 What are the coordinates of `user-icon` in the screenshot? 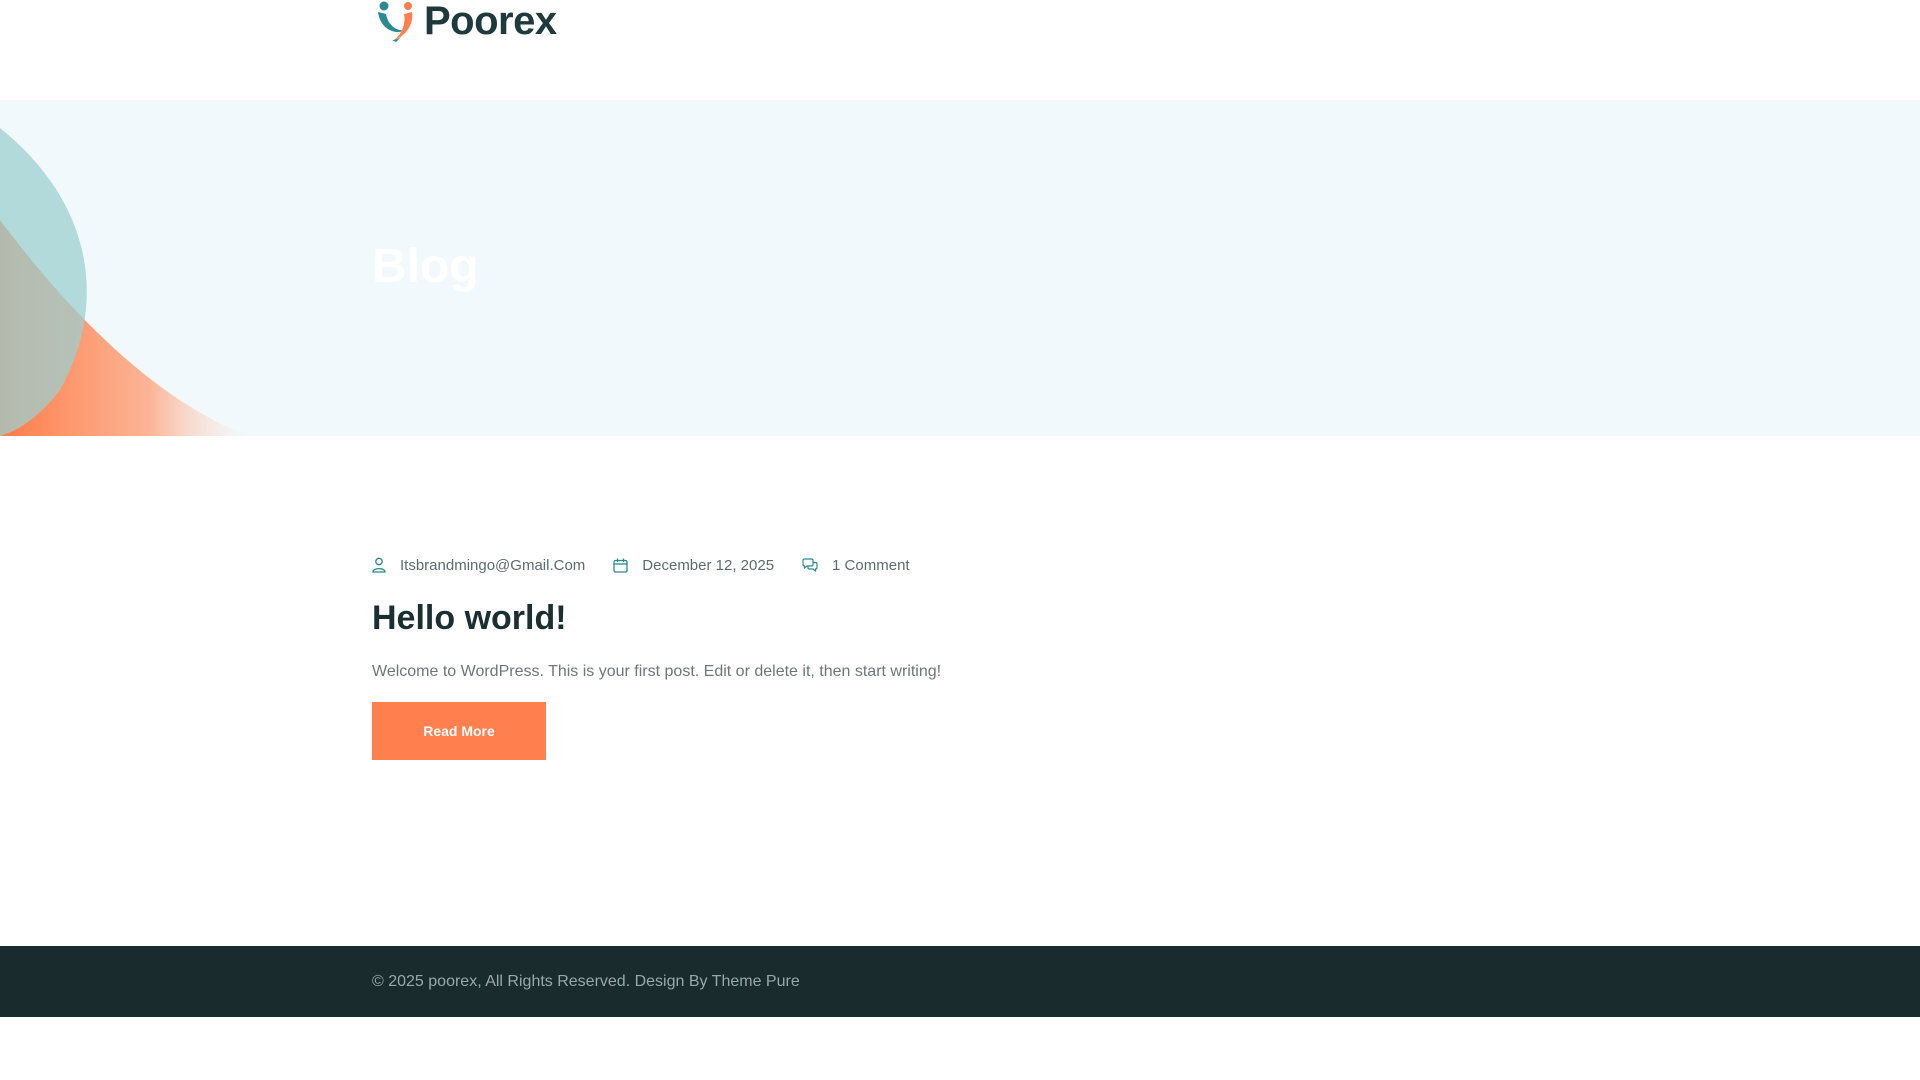 It's located at (379, 565).